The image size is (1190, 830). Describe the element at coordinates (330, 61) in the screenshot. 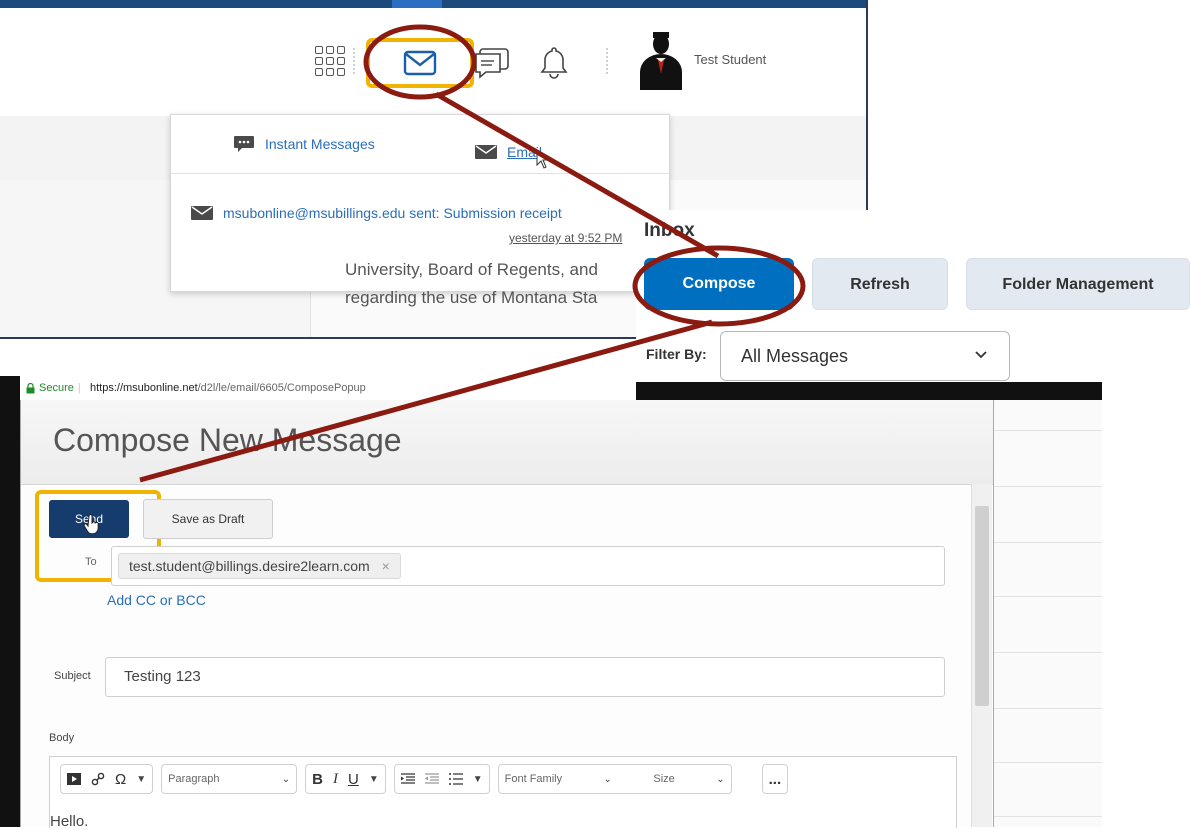

I see `course-selector-icon` at that location.